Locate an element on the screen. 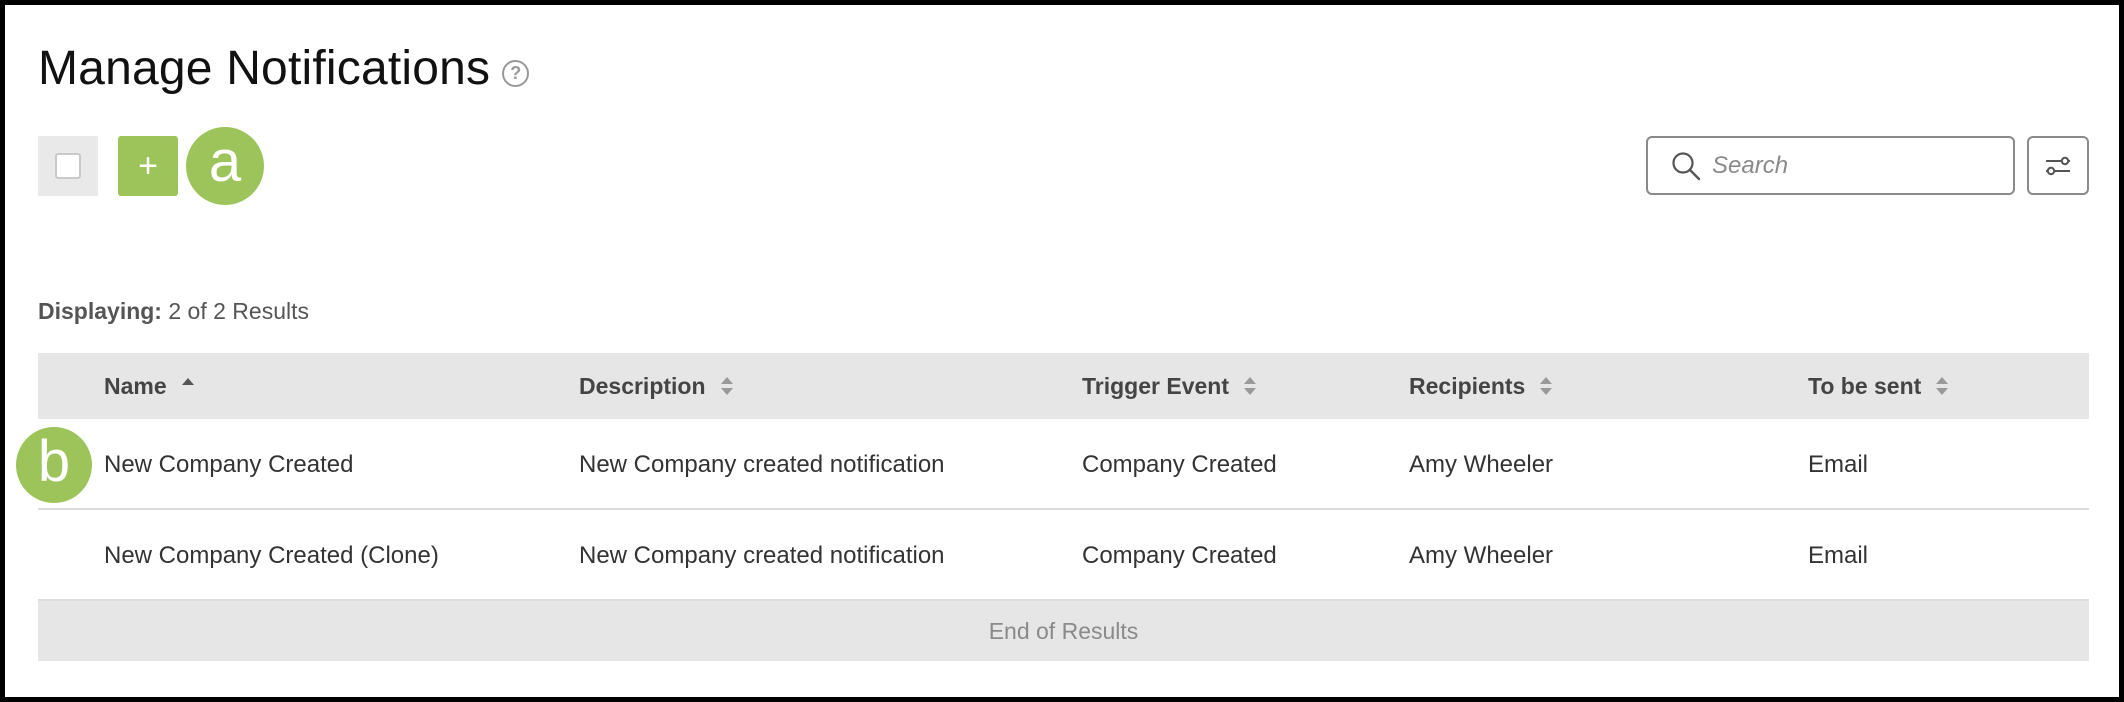 This screenshot has width=2124, height=702. search-icon is located at coordinates (1686, 165).